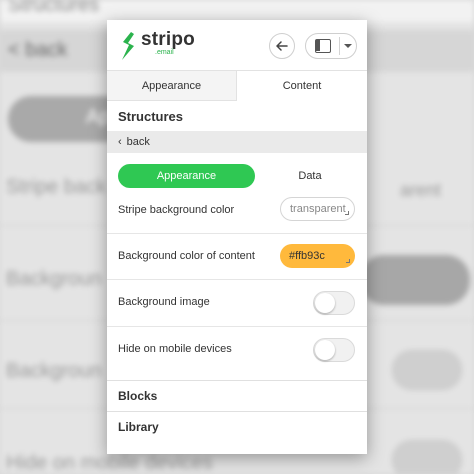  I want to click on view-mode-button, so click(331, 46).